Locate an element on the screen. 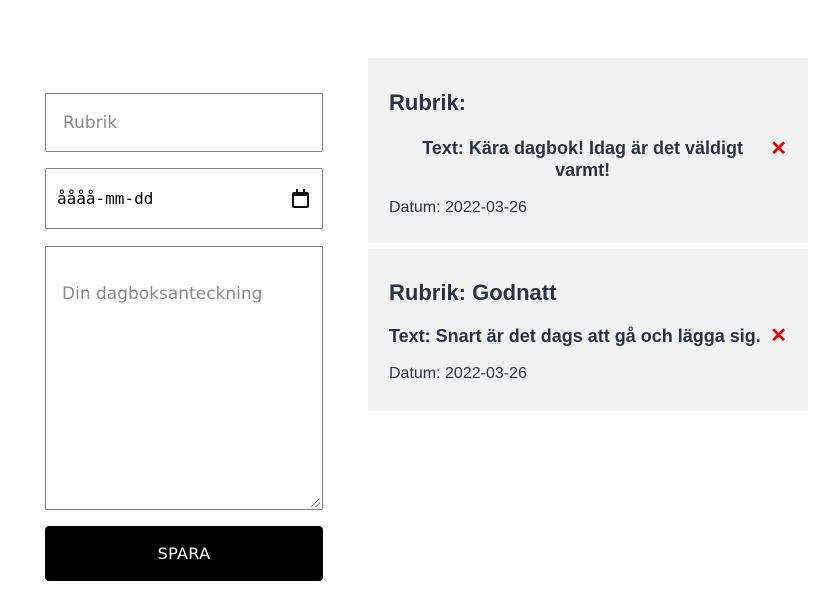 The image size is (826, 603). entry-title: Rubrik: is located at coordinates (427, 102).